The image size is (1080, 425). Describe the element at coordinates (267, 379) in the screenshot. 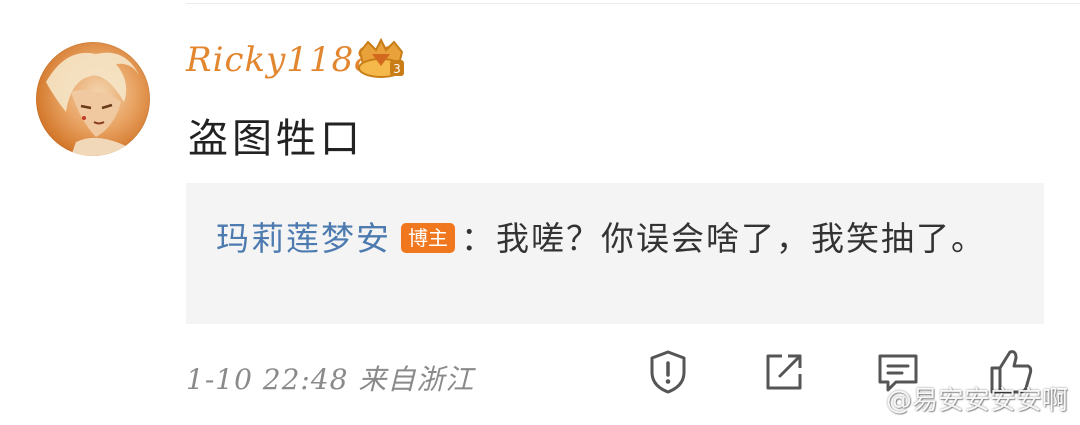

I see `timestamp: 1-10 22:48` at that location.